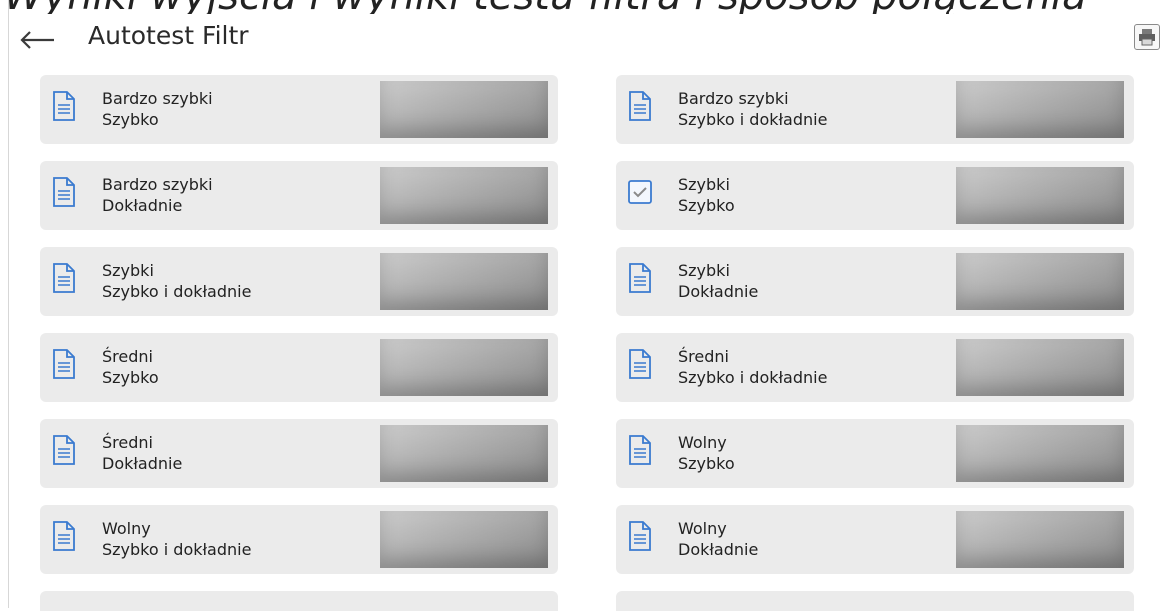 The height and width of the screenshot is (611, 1166). What do you see at coordinates (299, 281) in the screenshot?
I see `result-card: Szybki Szybko i dokładnie` at bounding box center [299, 281].